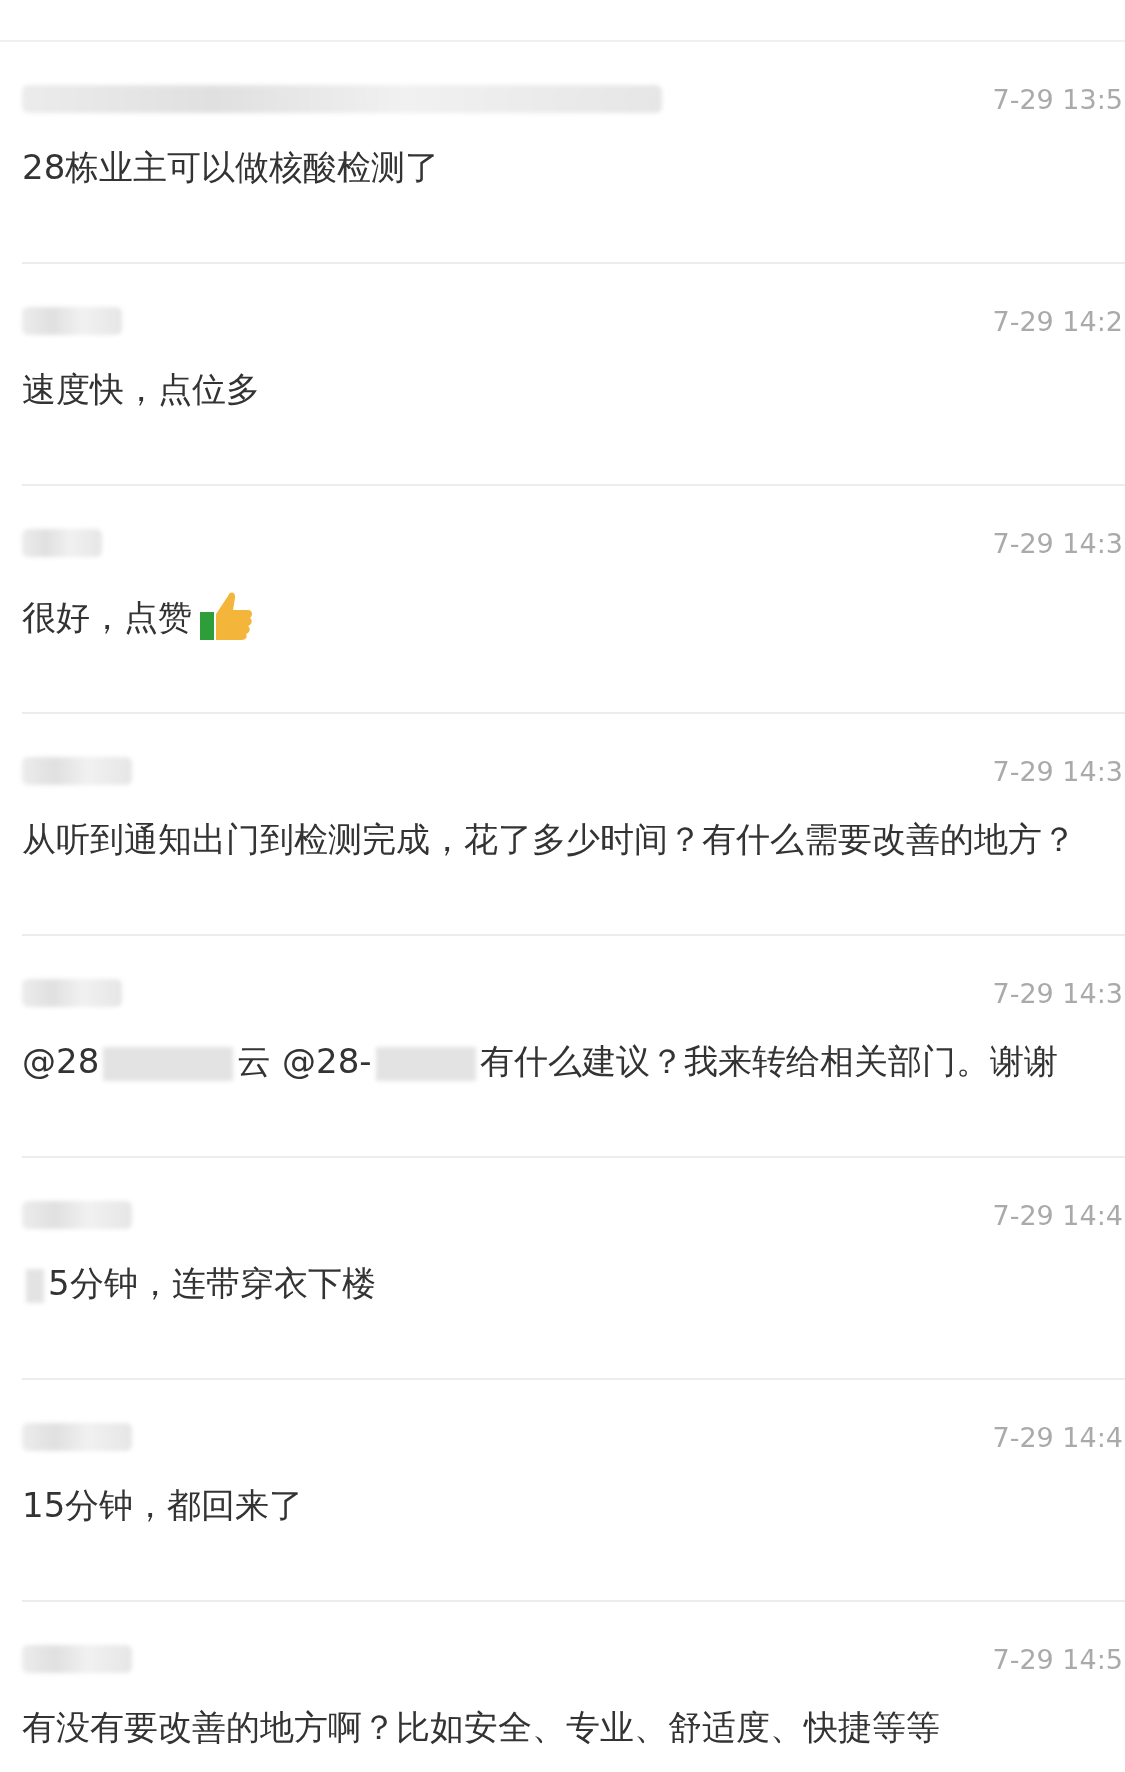 Image resolution: width=1125 pixels, height=1772 pixels. Describe the element at coordinates (107, 617) in the screenshot. I see `comment-text: 很好，点赞` at that location.